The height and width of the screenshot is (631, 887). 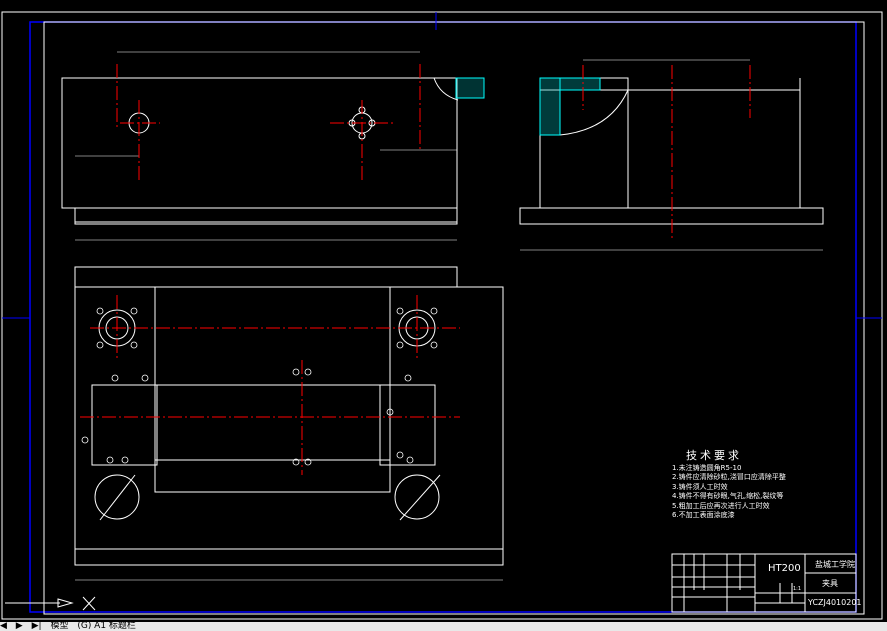 I want to click on school-label: 盐城工学院, so click(x=835, y=564).